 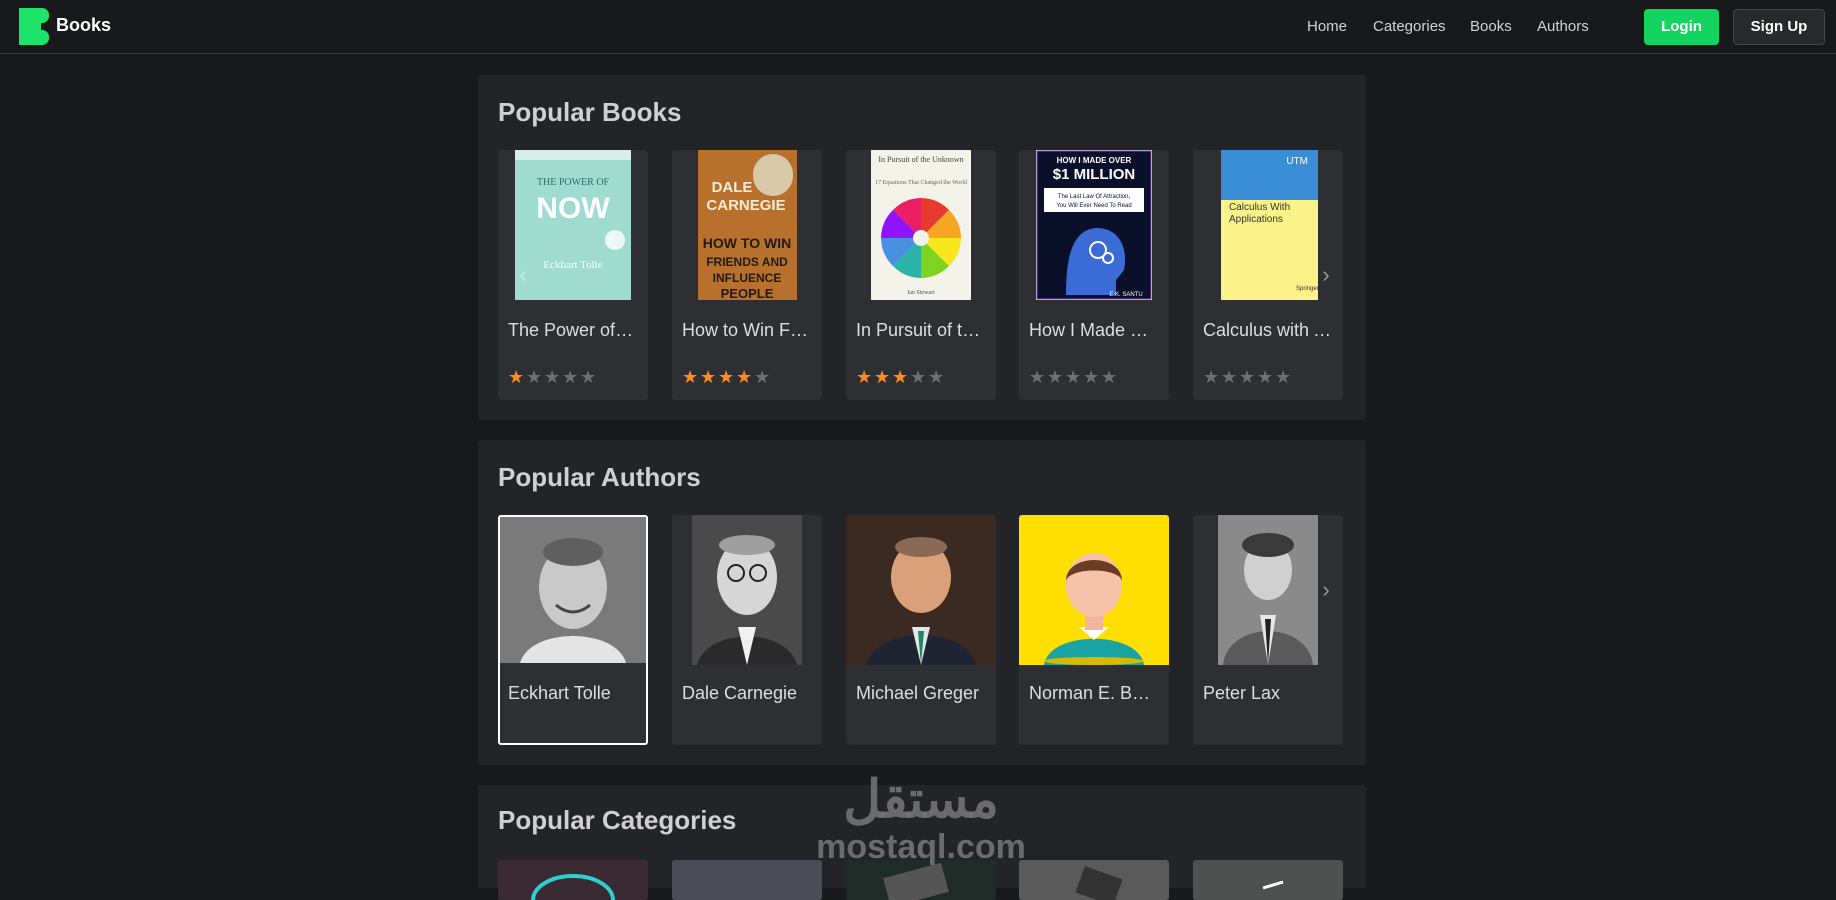 What do you see at coordinates (572, 265) in the screenshot?
I see `svg-text: Eckhart Tolle` at bounding box center [572, 265].